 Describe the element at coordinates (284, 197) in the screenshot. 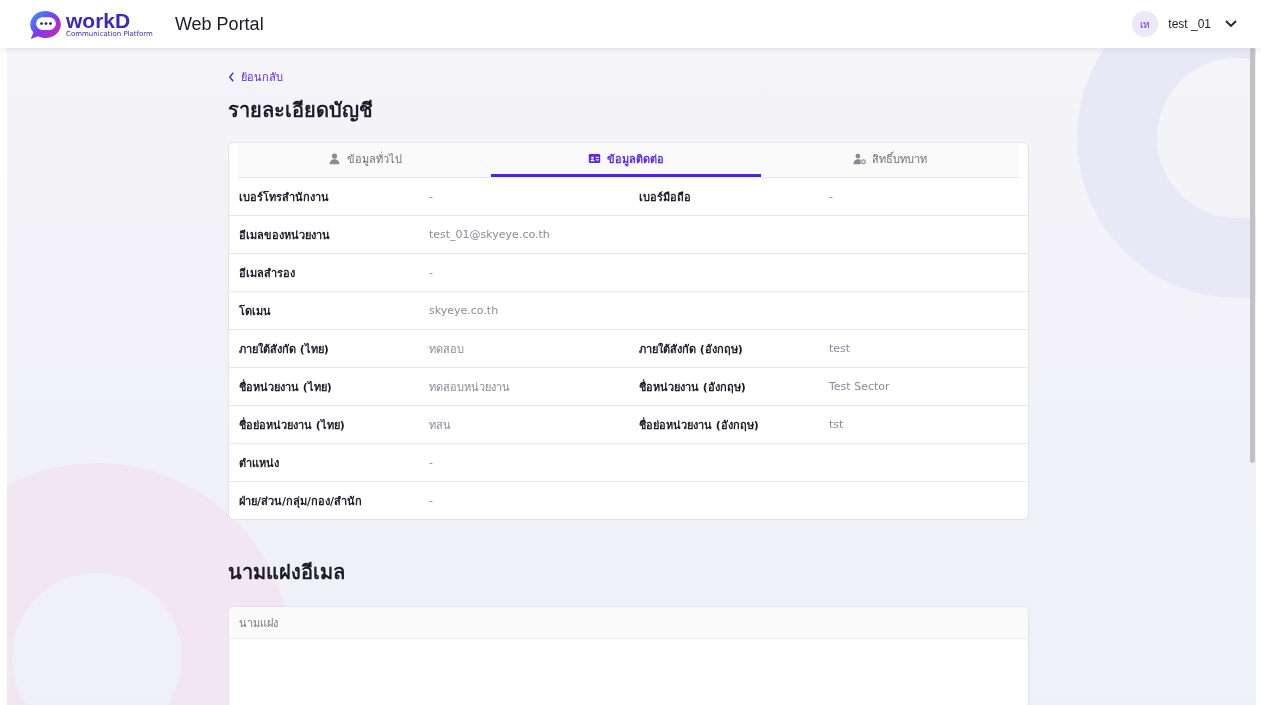

I see `field-label: เบอร์โทรสำนักงาน` at that location.